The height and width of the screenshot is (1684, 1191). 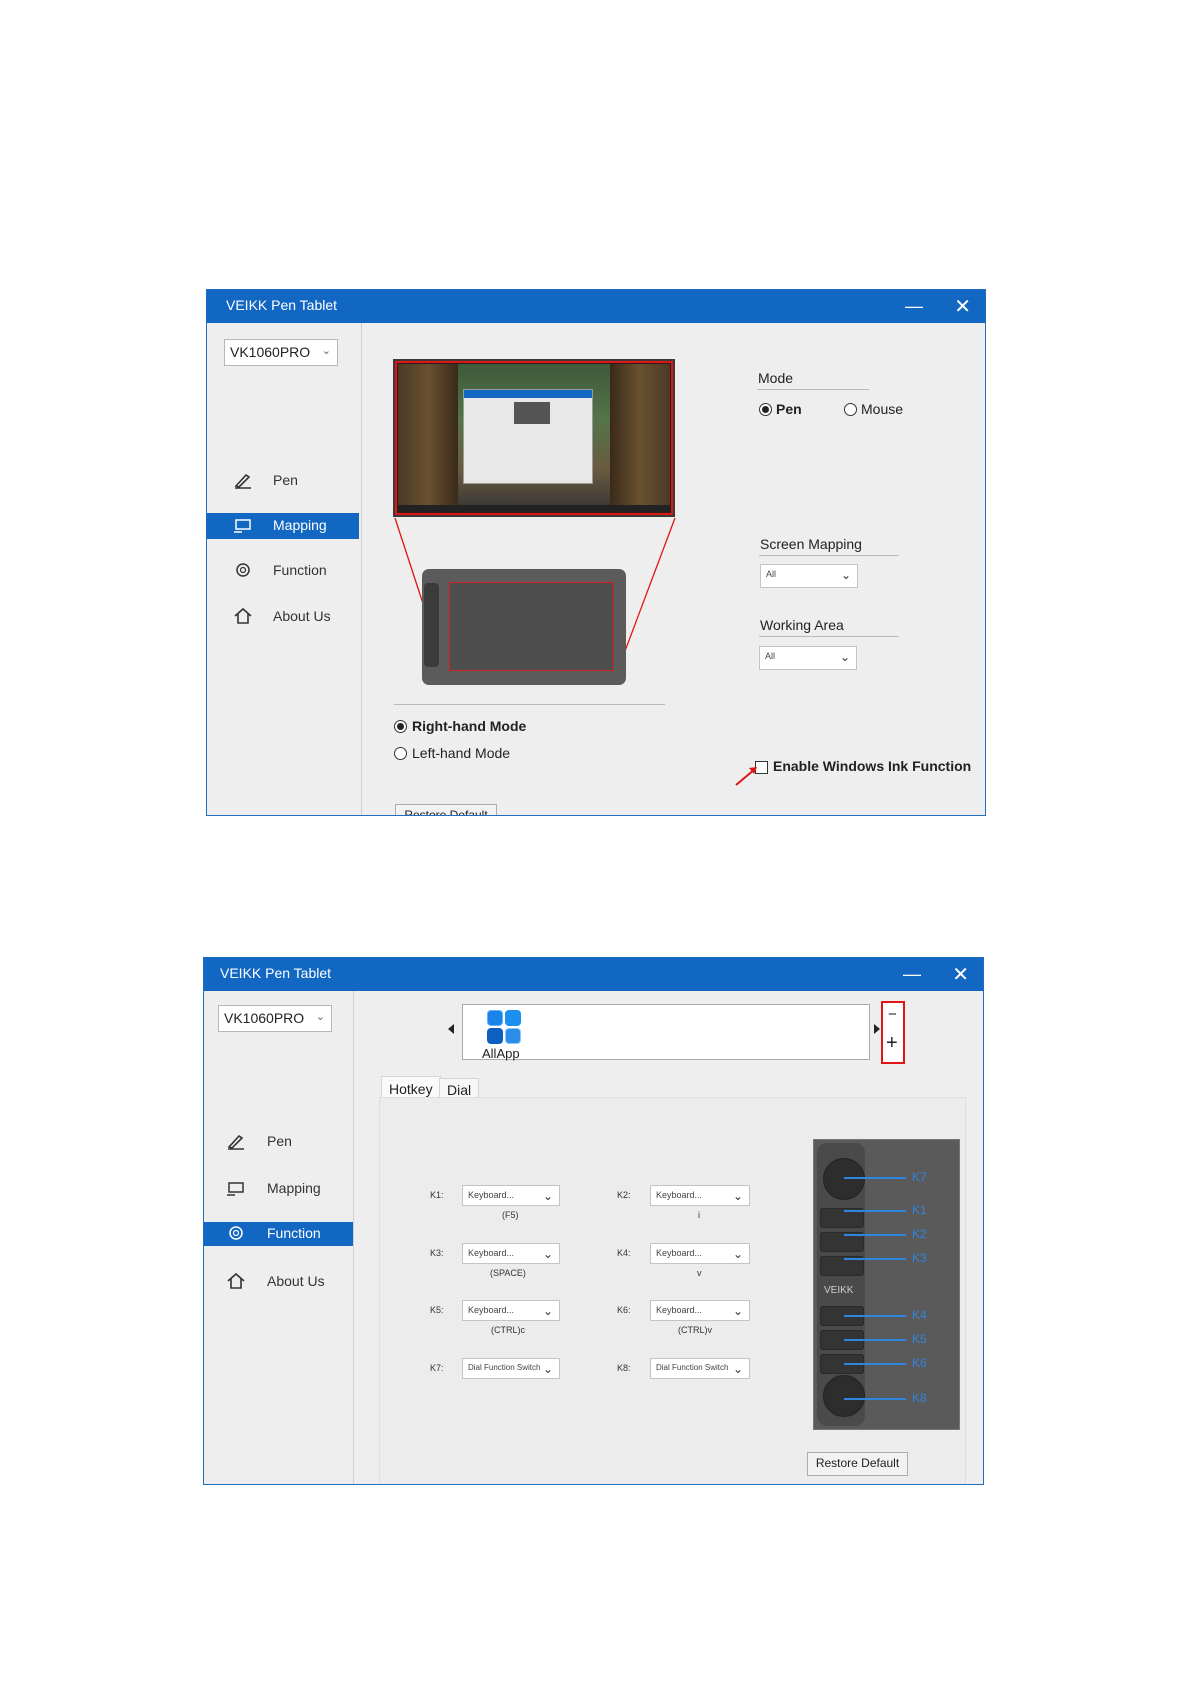 I want to click on tablet-keys-preview: VEIKK K7 K1 K2 K3 K4 K5 K6 K8, so click(x=886, y=1284).